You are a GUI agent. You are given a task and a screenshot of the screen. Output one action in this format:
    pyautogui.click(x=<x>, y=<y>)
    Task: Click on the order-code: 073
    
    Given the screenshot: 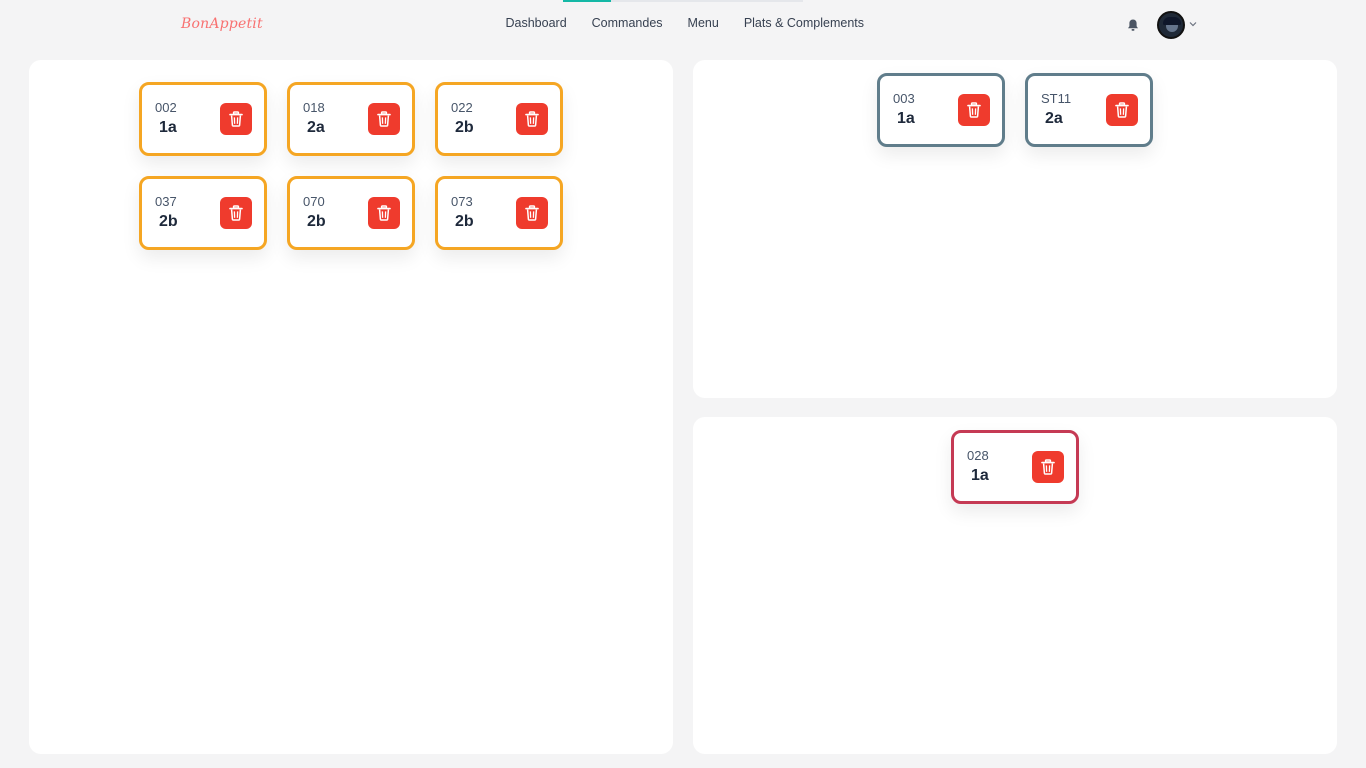 What is the action you would take?
    pyautogui.click(x=462, y=201)
    